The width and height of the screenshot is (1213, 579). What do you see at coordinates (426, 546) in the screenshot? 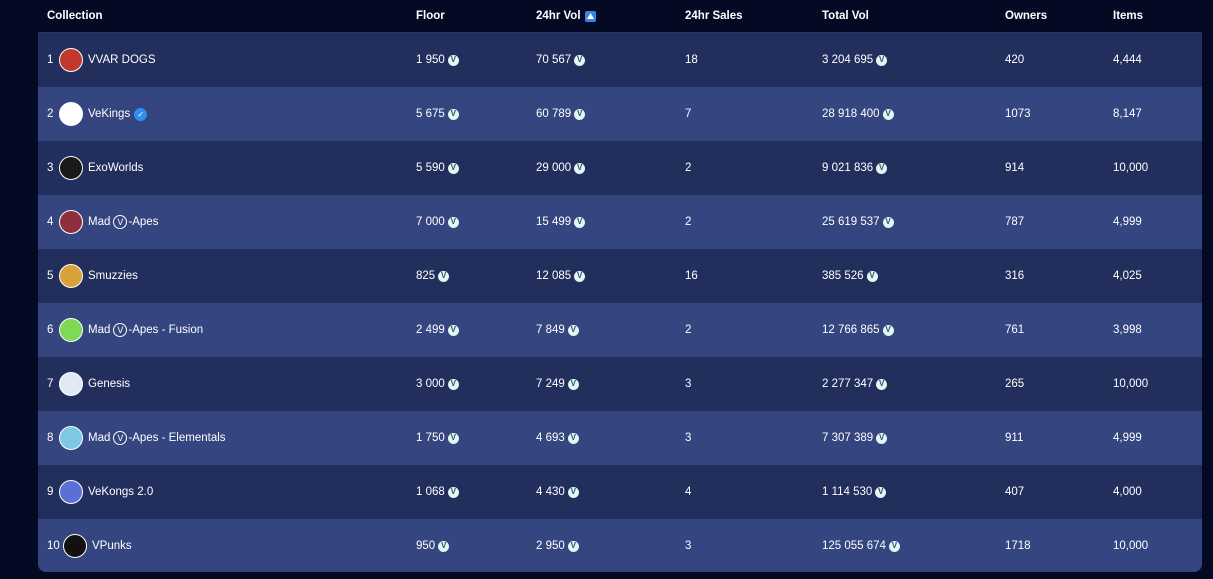
I see `floor-value: 950` at bounding box center [426, 546].